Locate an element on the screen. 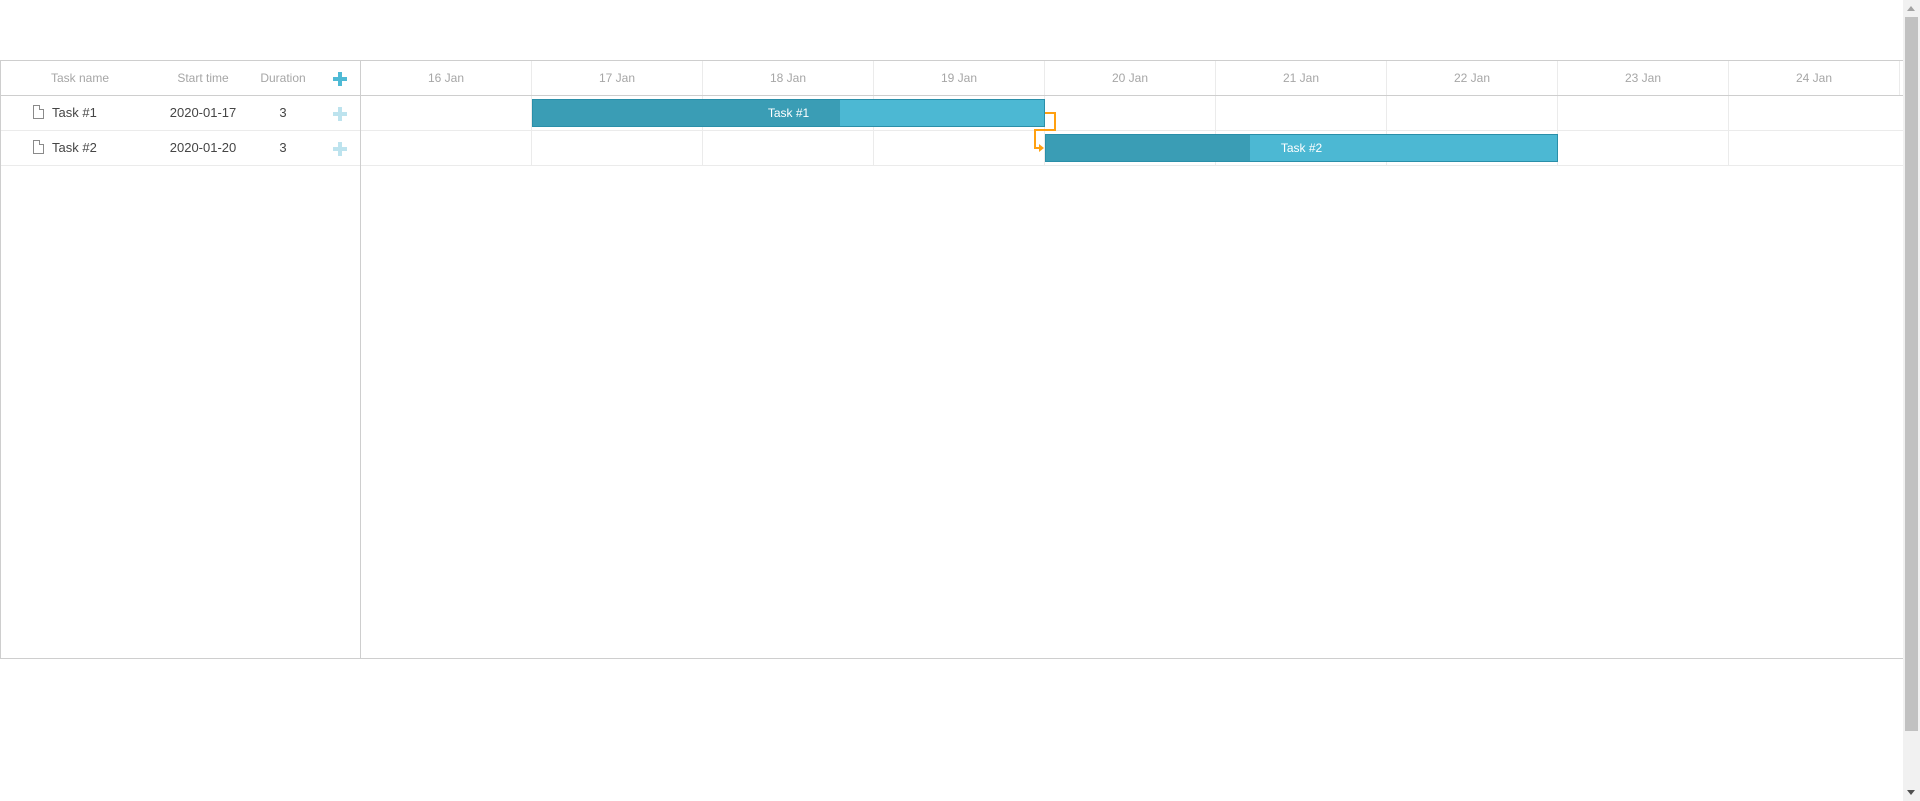 This screenshot has height=801, width=1920. timeline-day-header: 19 Jan is located at coordinates (959, 78).